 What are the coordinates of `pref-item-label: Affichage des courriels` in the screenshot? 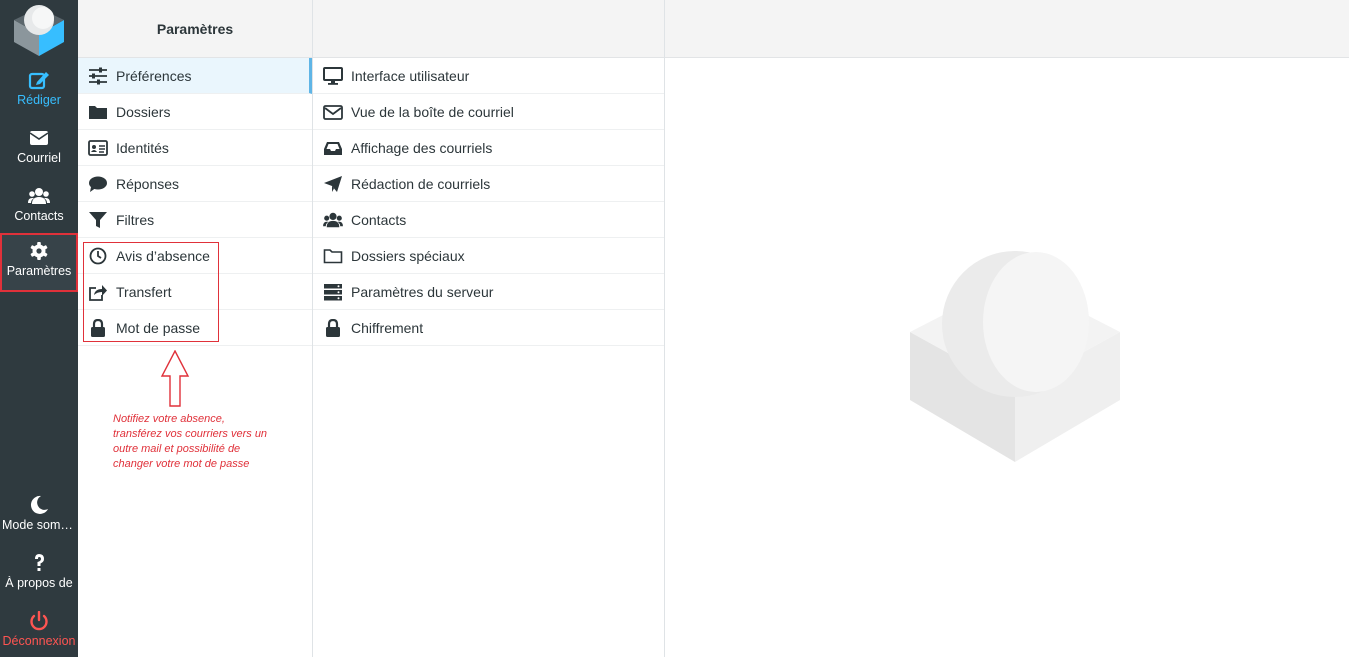 It's located at (422, 147).